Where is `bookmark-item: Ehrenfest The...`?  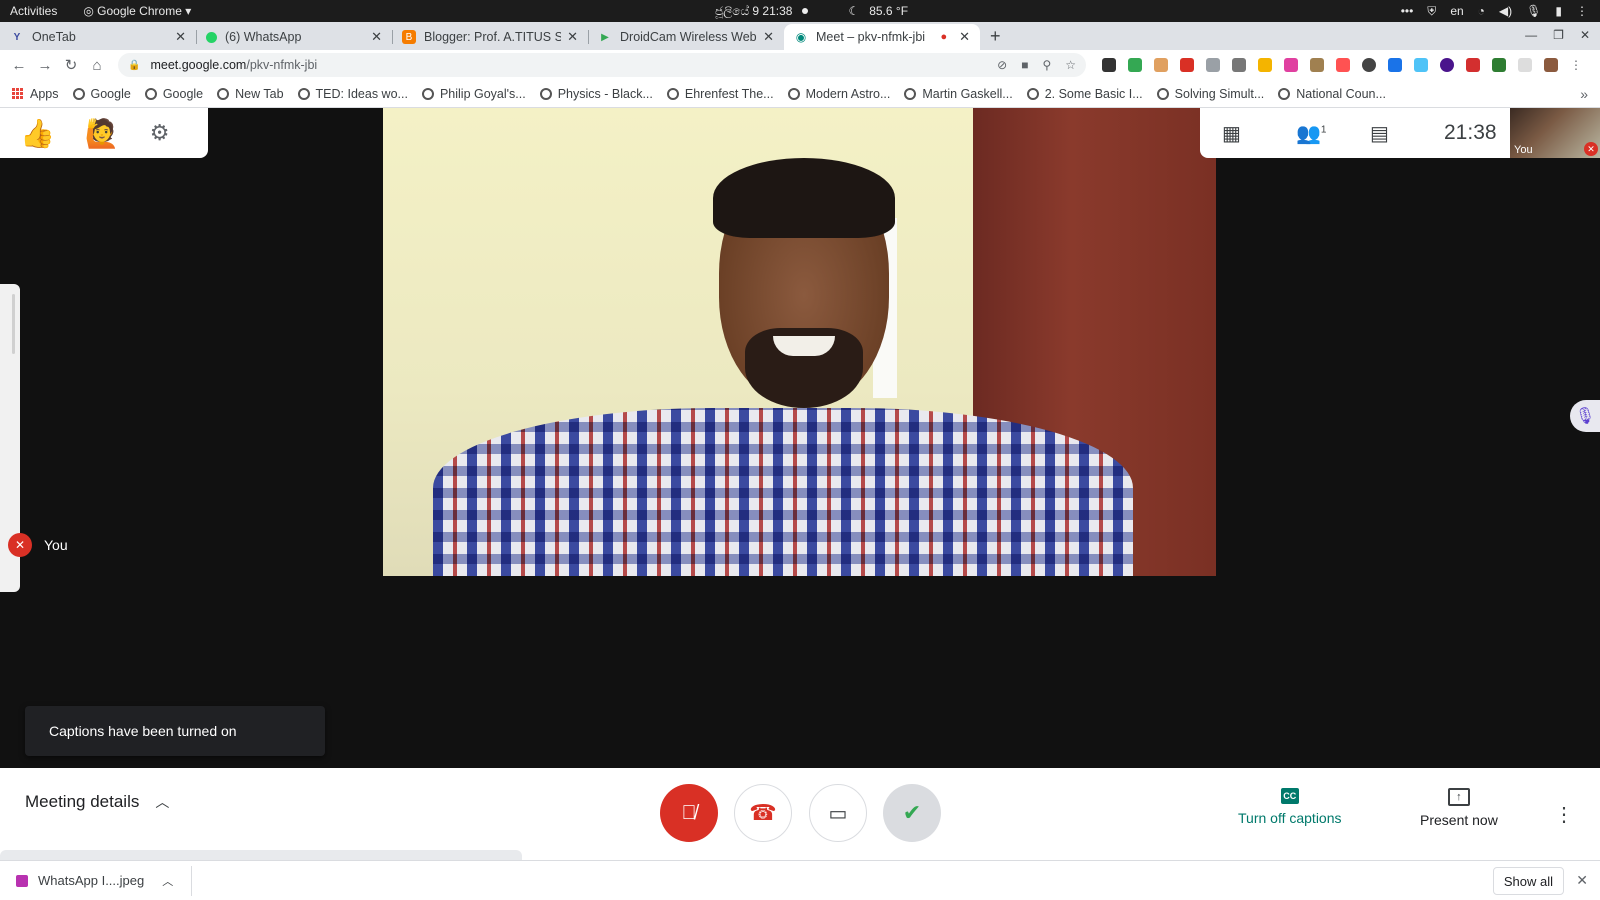 bookmark-item: Ehrenfest The... is located at coordinates (720, 94).